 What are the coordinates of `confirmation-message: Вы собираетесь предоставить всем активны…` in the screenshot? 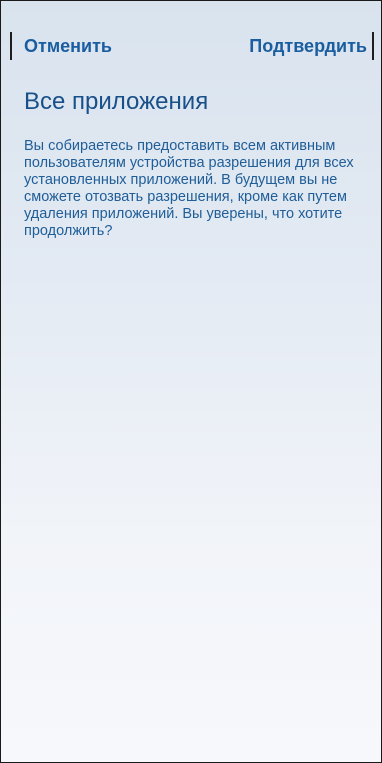 It's located at (189, 188).